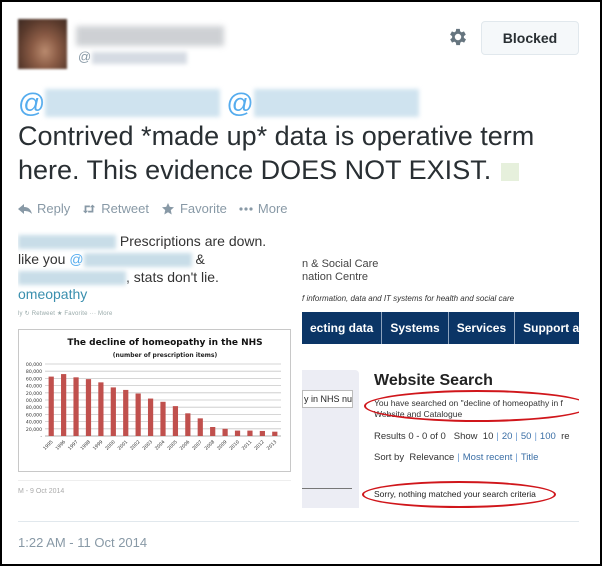 This screenshot has height=566, width=602. What do you see at coordinates (482, 328) in the screenshot?
I see `nav-services: Services` at bounding box center [482, 328].